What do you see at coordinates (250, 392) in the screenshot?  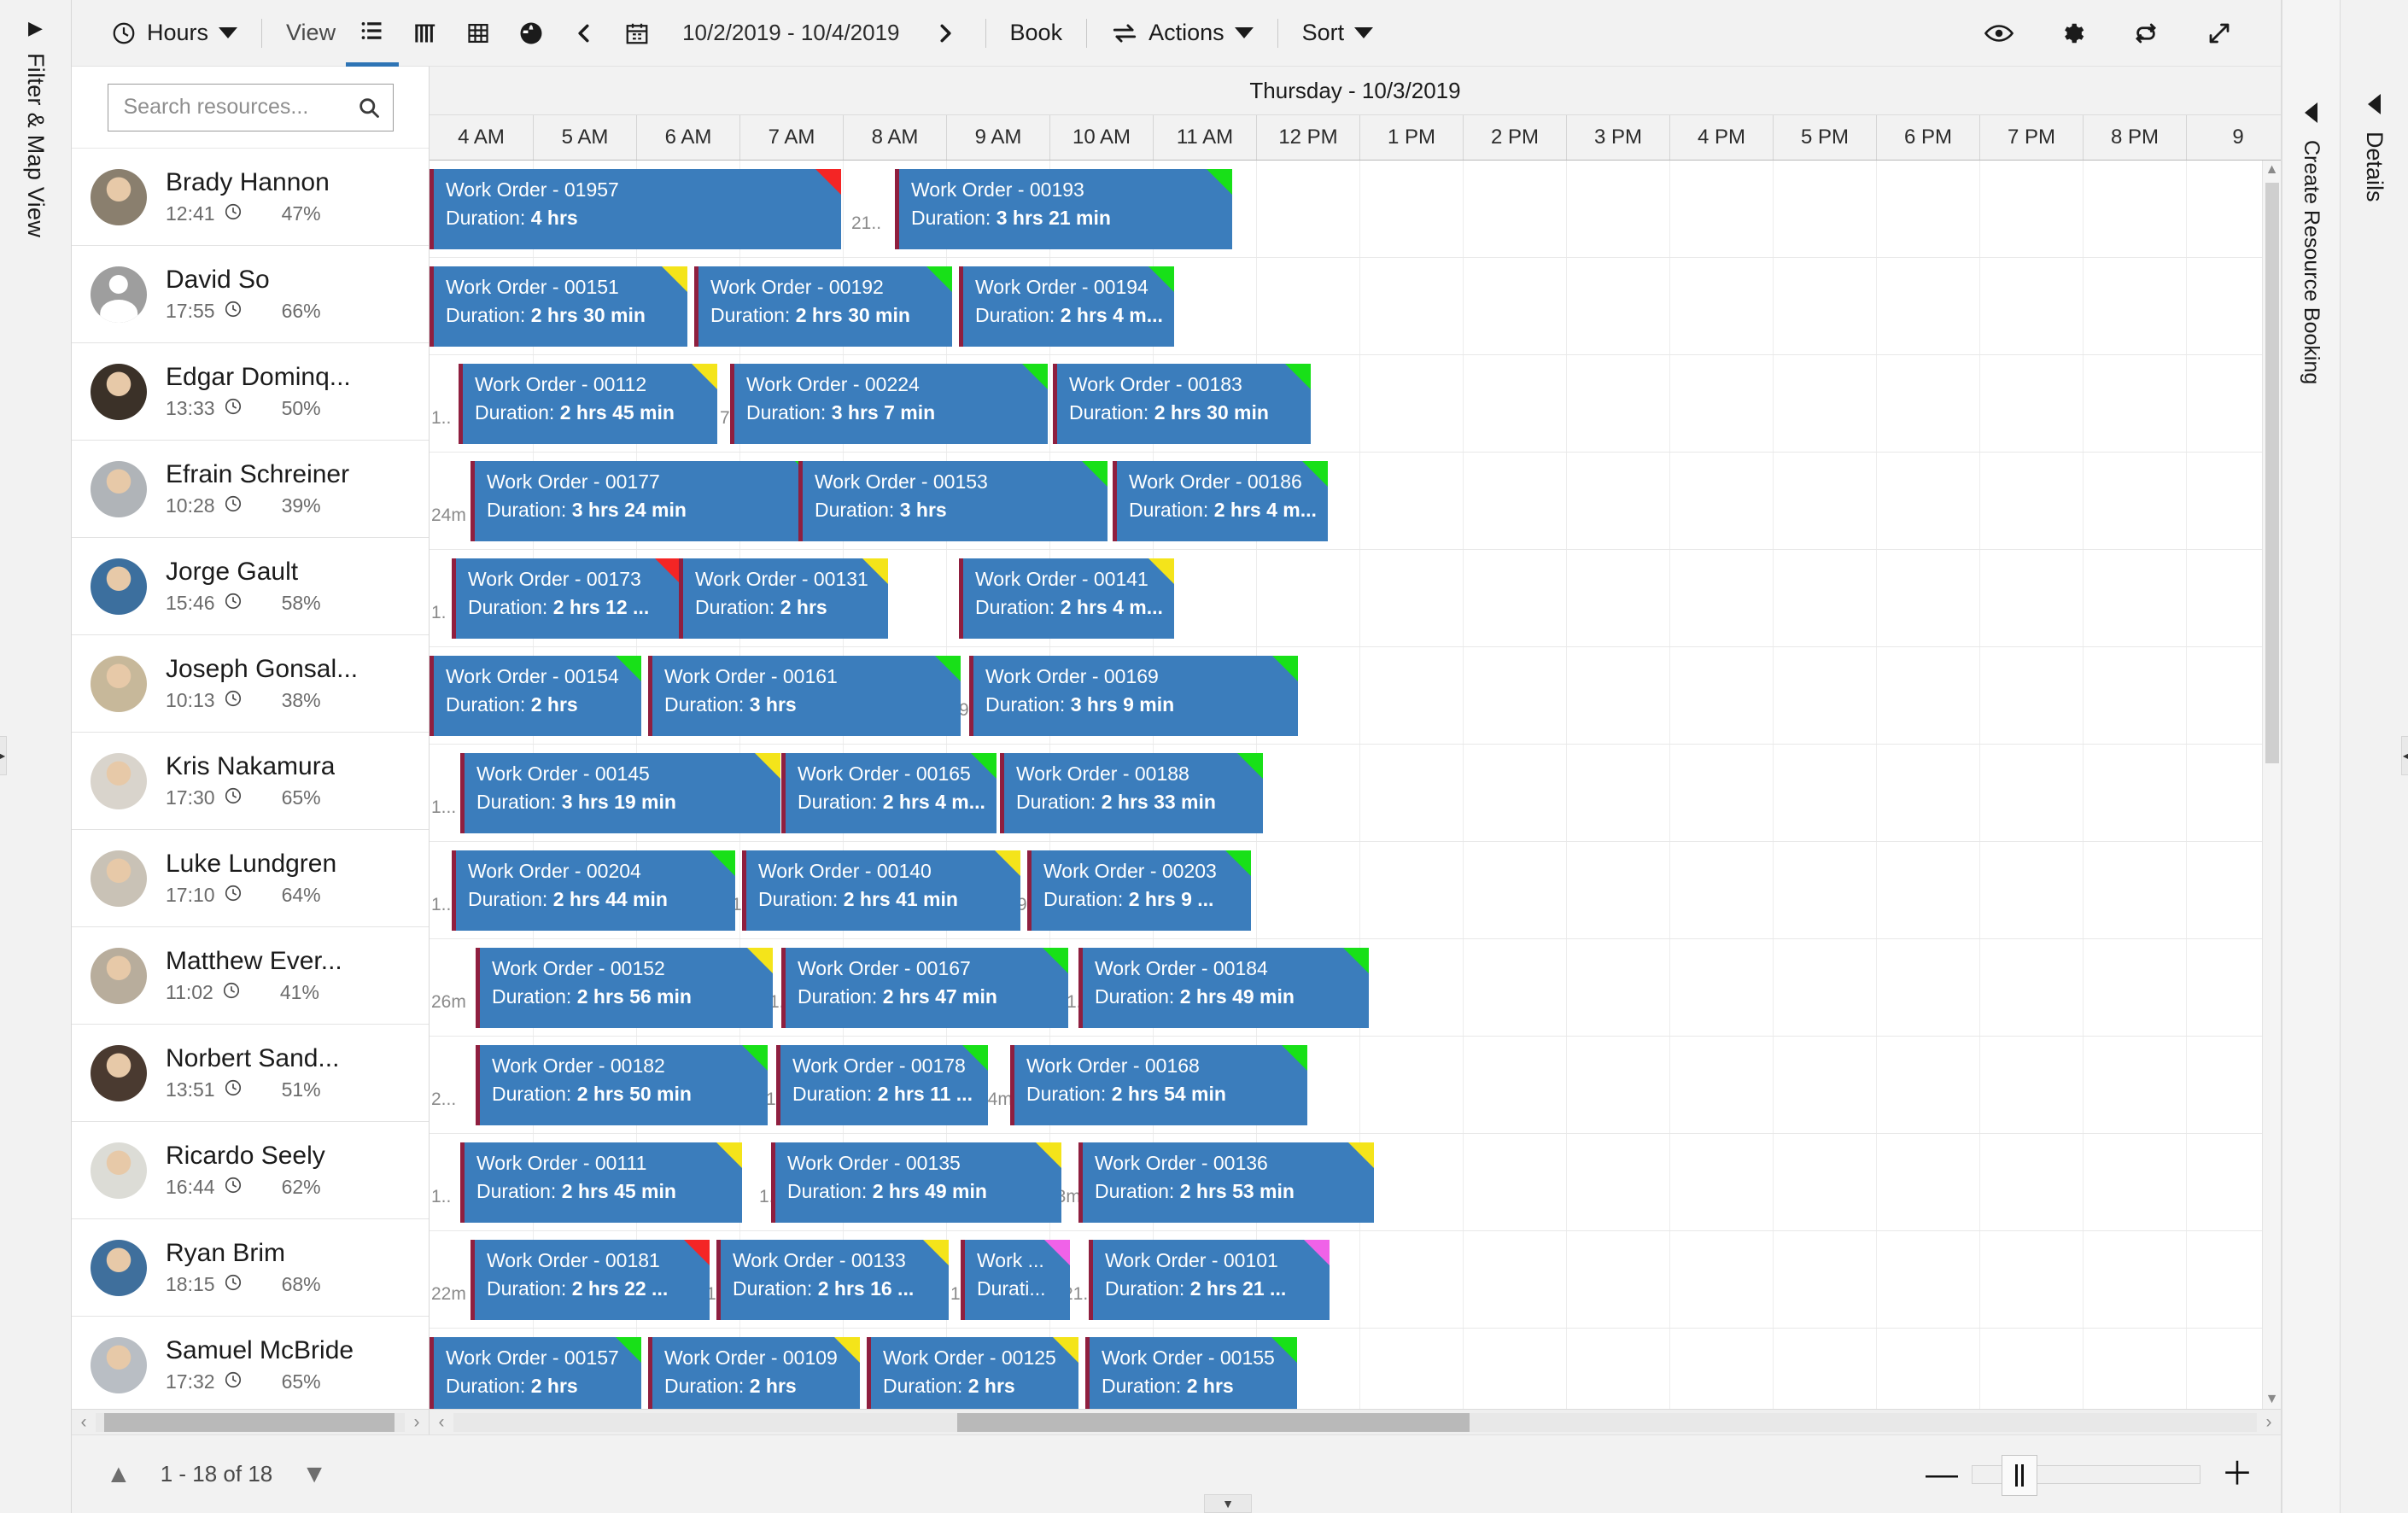 I see `resource-row: Edgar Dominq... 13:33 50%` at bounding box center [250, 392].